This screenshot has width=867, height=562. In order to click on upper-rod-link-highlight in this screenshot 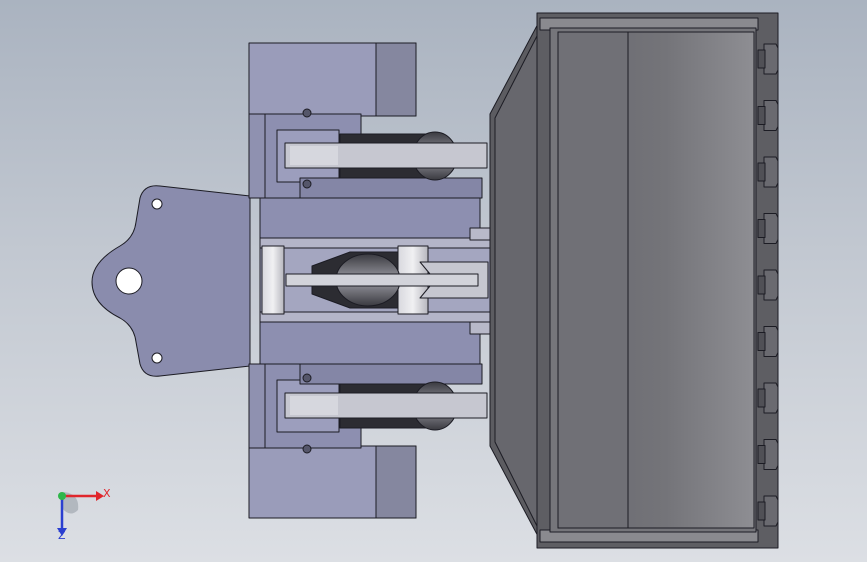, I will do `click(314, 155)`.